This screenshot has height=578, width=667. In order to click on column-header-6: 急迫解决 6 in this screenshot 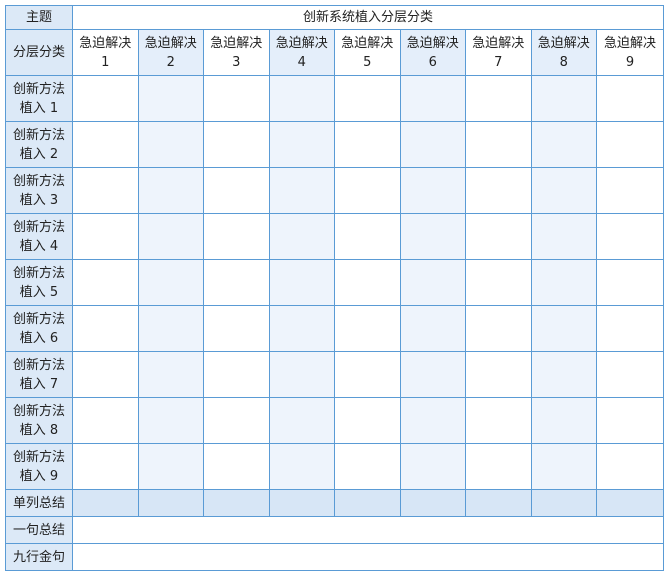, I will do `click(432, 52)`.